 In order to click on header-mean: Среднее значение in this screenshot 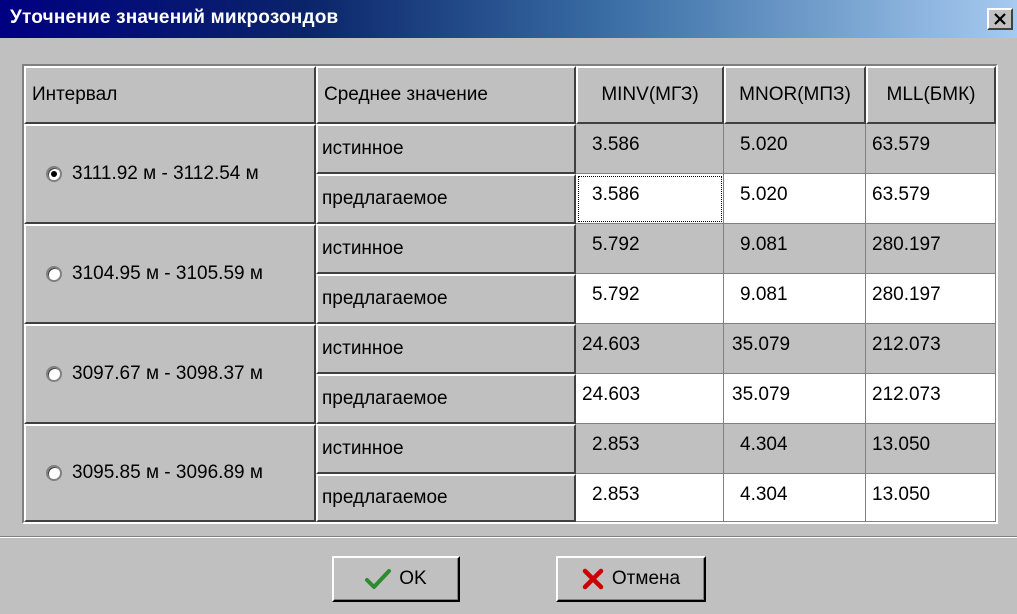, I will do `click(446, 95)`.